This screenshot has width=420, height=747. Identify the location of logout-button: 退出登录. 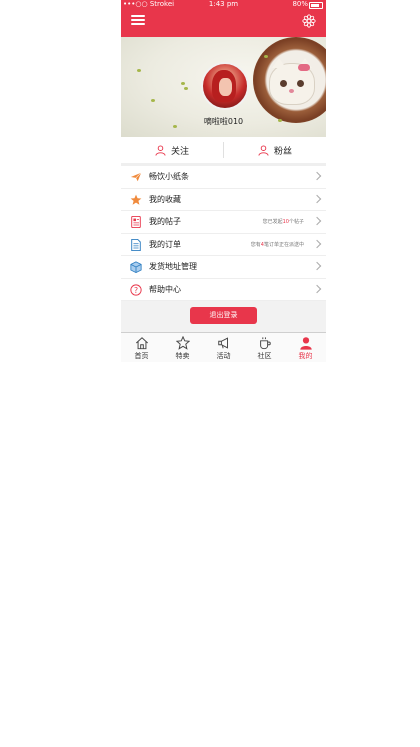
(223, 315).